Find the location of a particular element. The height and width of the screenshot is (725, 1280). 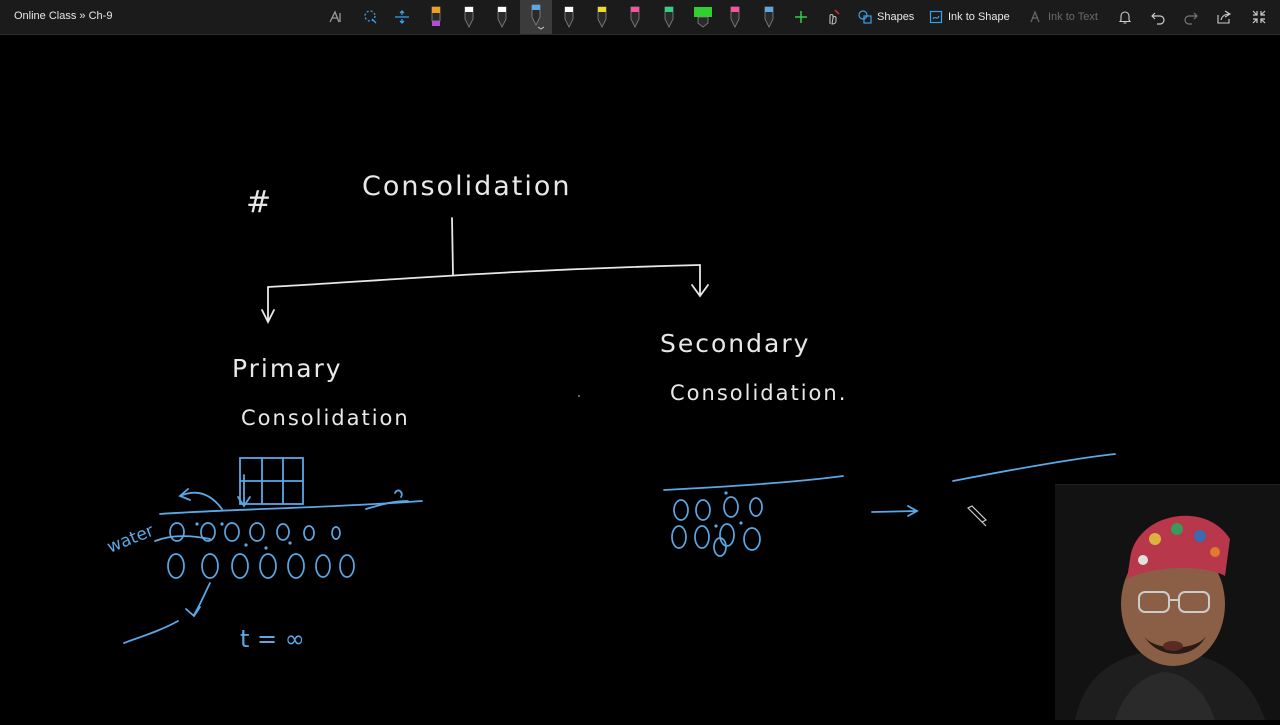

primary-label-line2: Consolidation is located at coordinates (325, 418).